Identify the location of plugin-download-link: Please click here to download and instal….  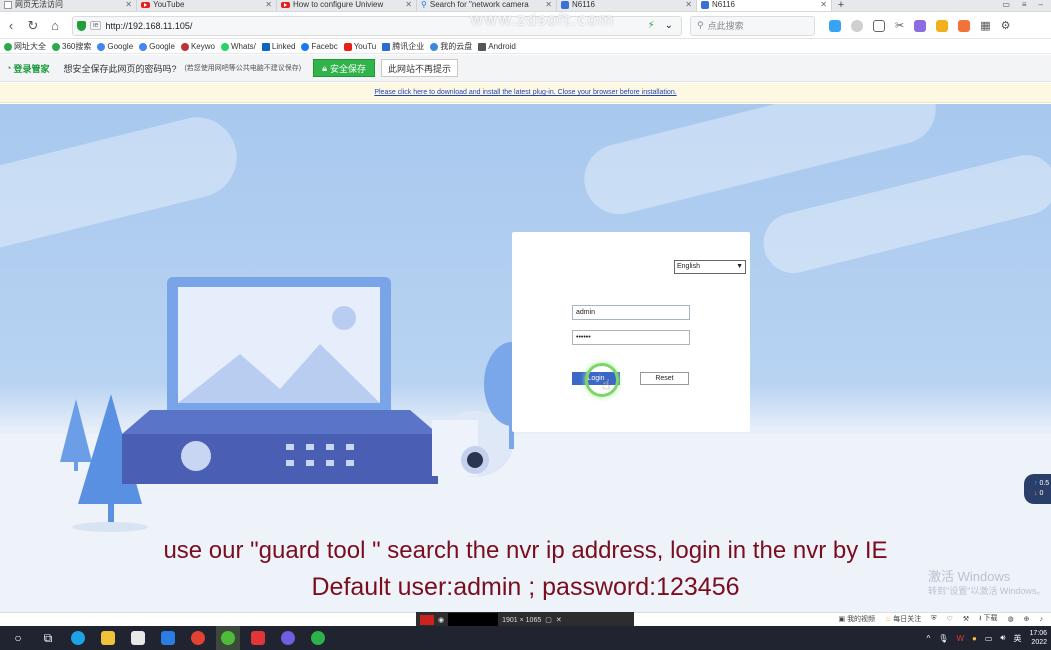
(525, 92).